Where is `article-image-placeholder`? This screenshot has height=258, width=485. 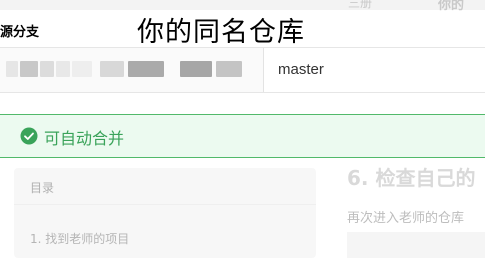 article-image-placeholder is located at coordinates (416, 245).